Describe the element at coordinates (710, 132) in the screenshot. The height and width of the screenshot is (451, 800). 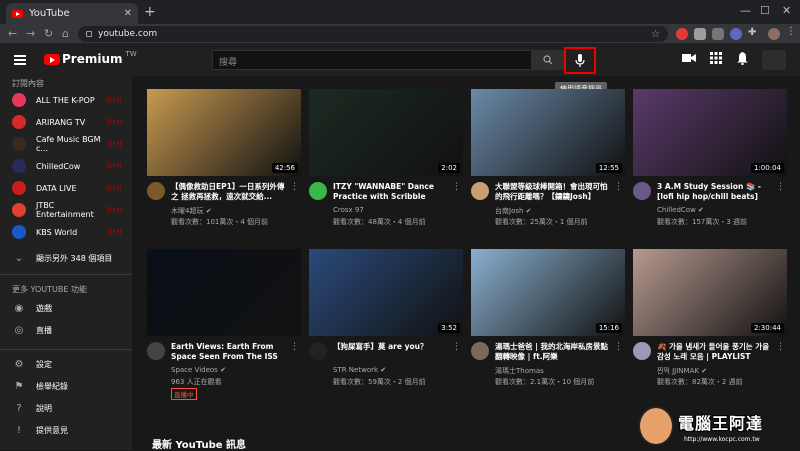
I see `video-thumbnail: 1:00:04` at that location.